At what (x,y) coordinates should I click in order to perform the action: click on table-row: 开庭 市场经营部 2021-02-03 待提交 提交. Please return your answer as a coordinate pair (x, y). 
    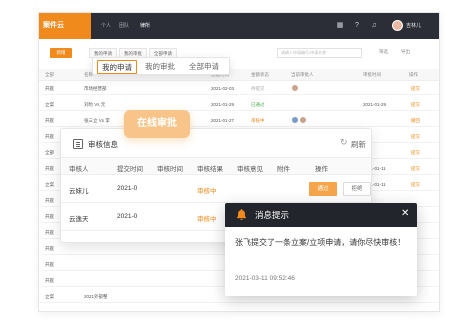
    Looking at the image, I should click on (239, 88).